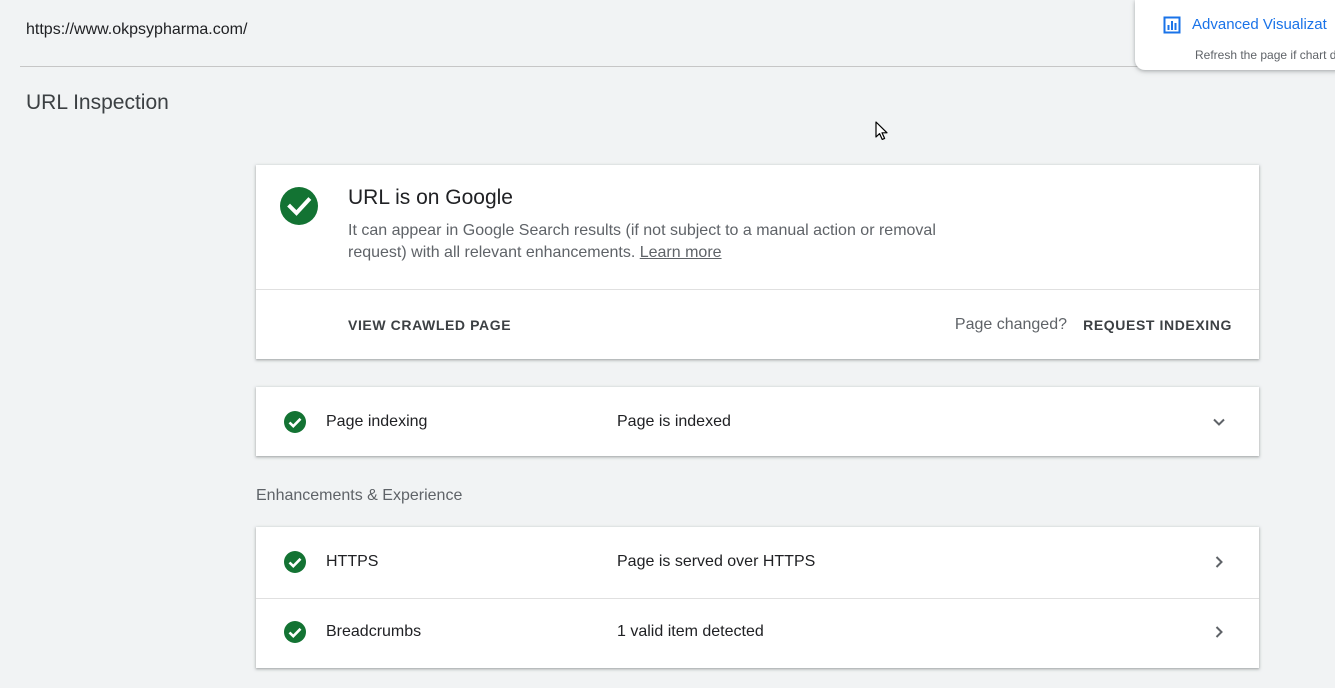 This screenshot has height=688, width=1335. What do you see at coordinates (674, 421) in the screenshot?
I see `row-value: Page is indexed` at bounding box center [674, 421].